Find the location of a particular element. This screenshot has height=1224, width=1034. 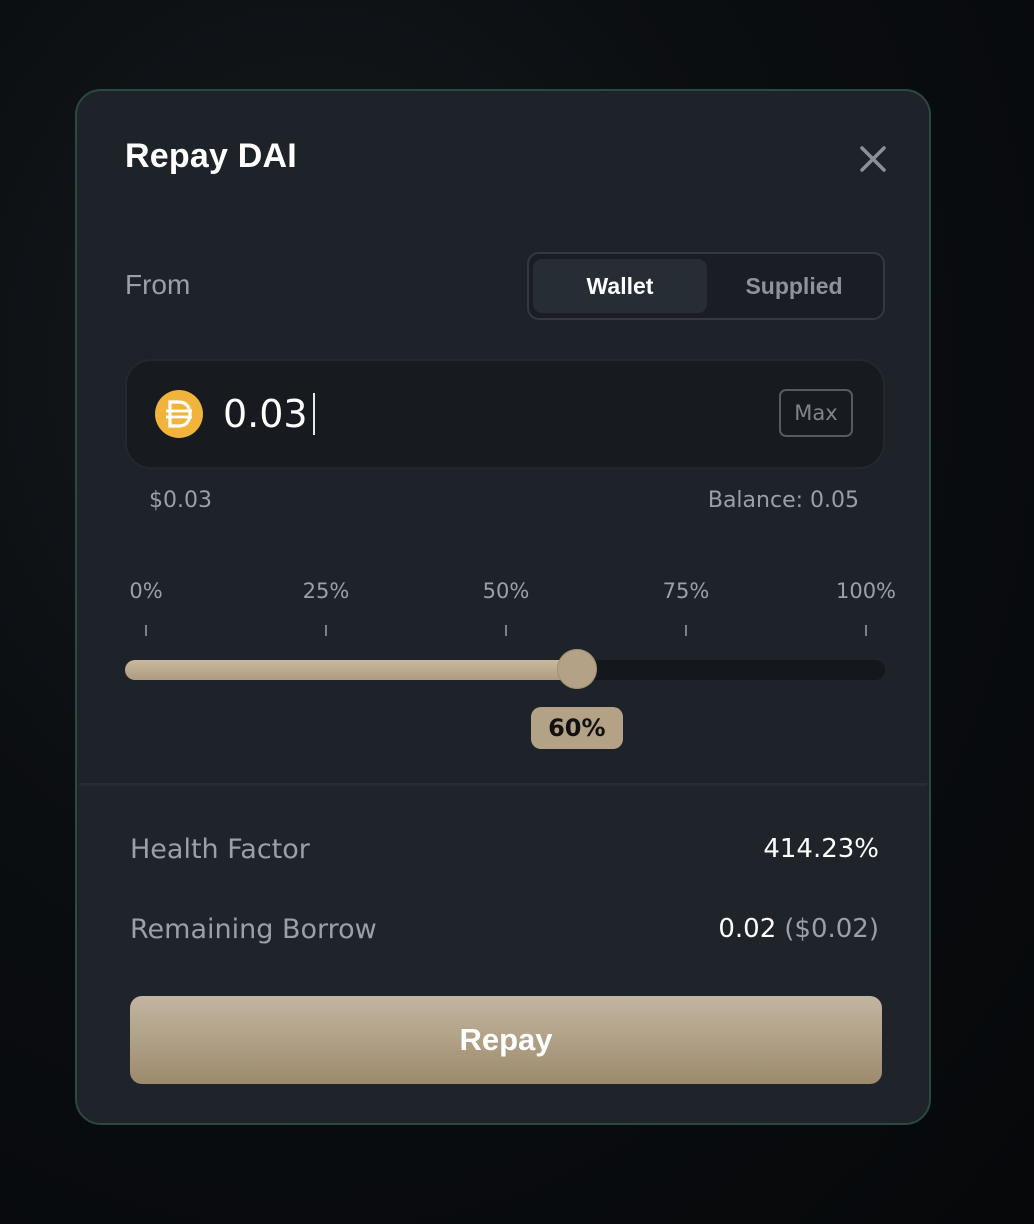

supplied-option: Supplied is located at coordinates (794, 286).